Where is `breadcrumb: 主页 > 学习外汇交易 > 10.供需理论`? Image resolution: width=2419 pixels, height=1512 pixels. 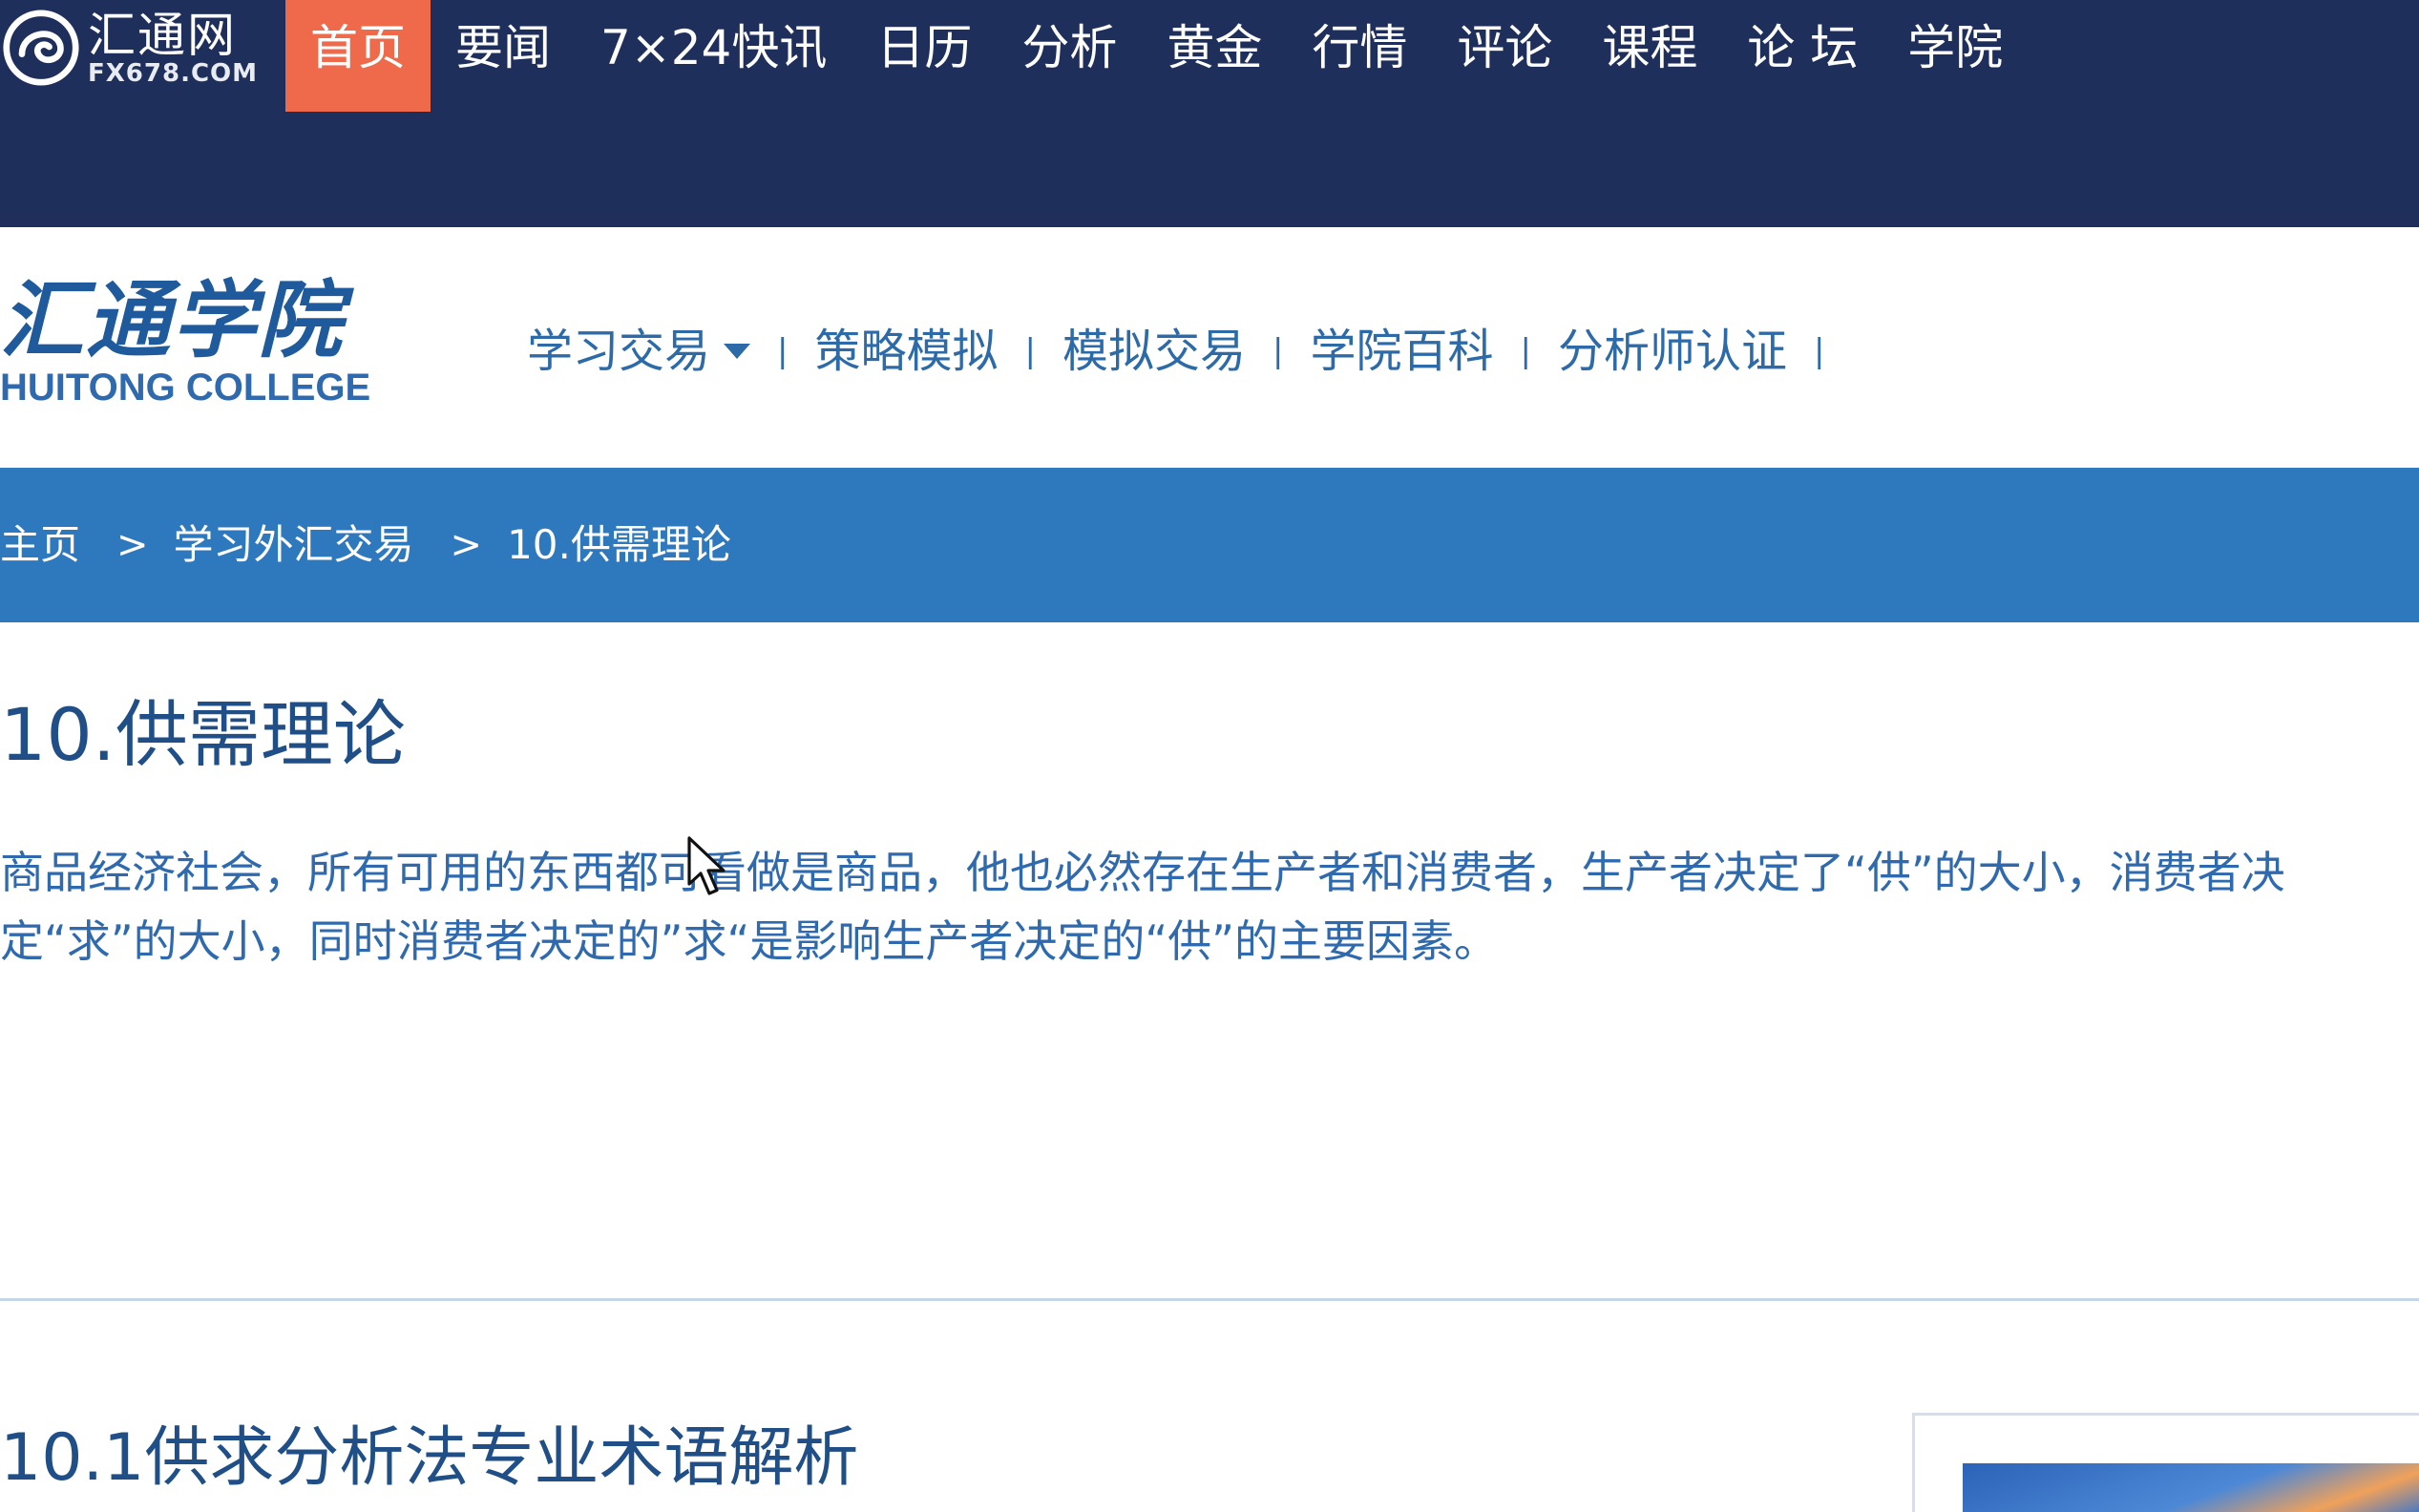
breadcrumb: 主页 > 学习外汇交易 > 10.供需理论 is located at coordinates (1210, 545).